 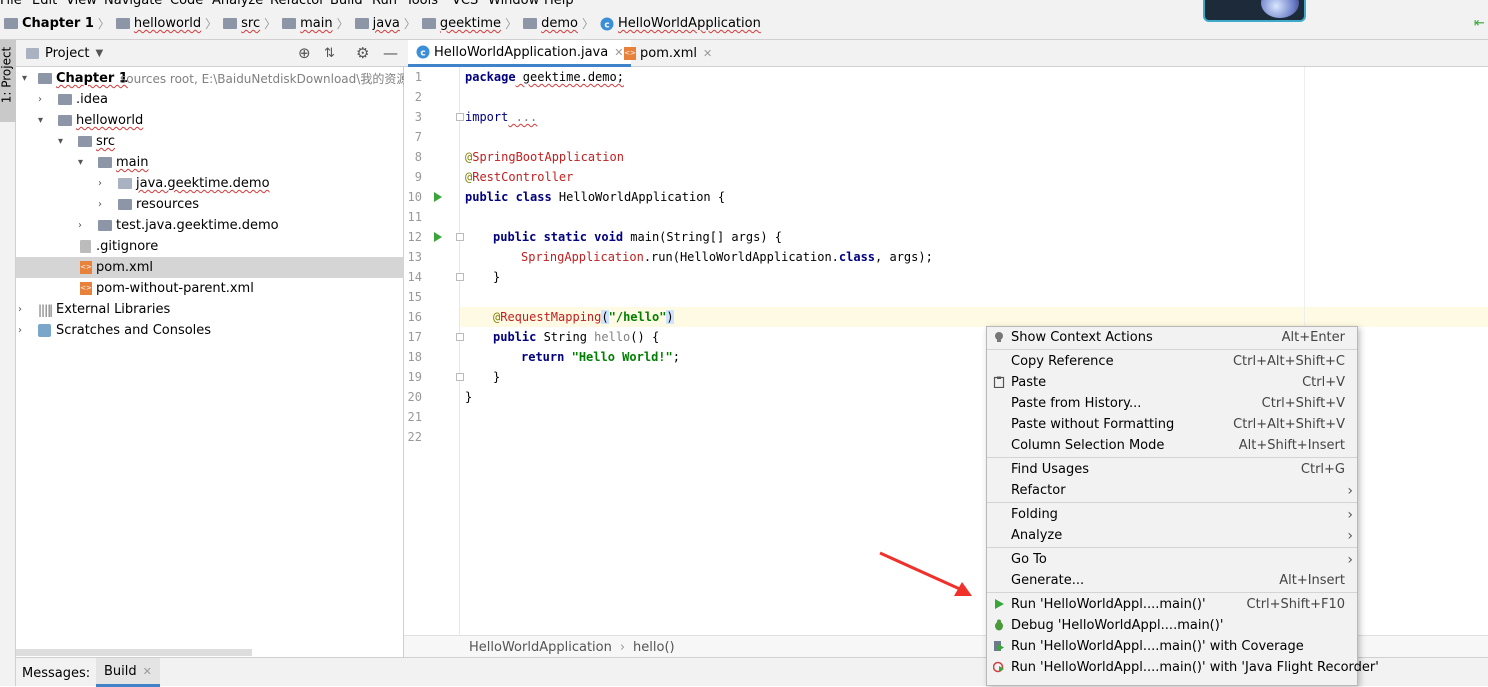 I want to click on menu-code: Code, so click(x=186, y=4).